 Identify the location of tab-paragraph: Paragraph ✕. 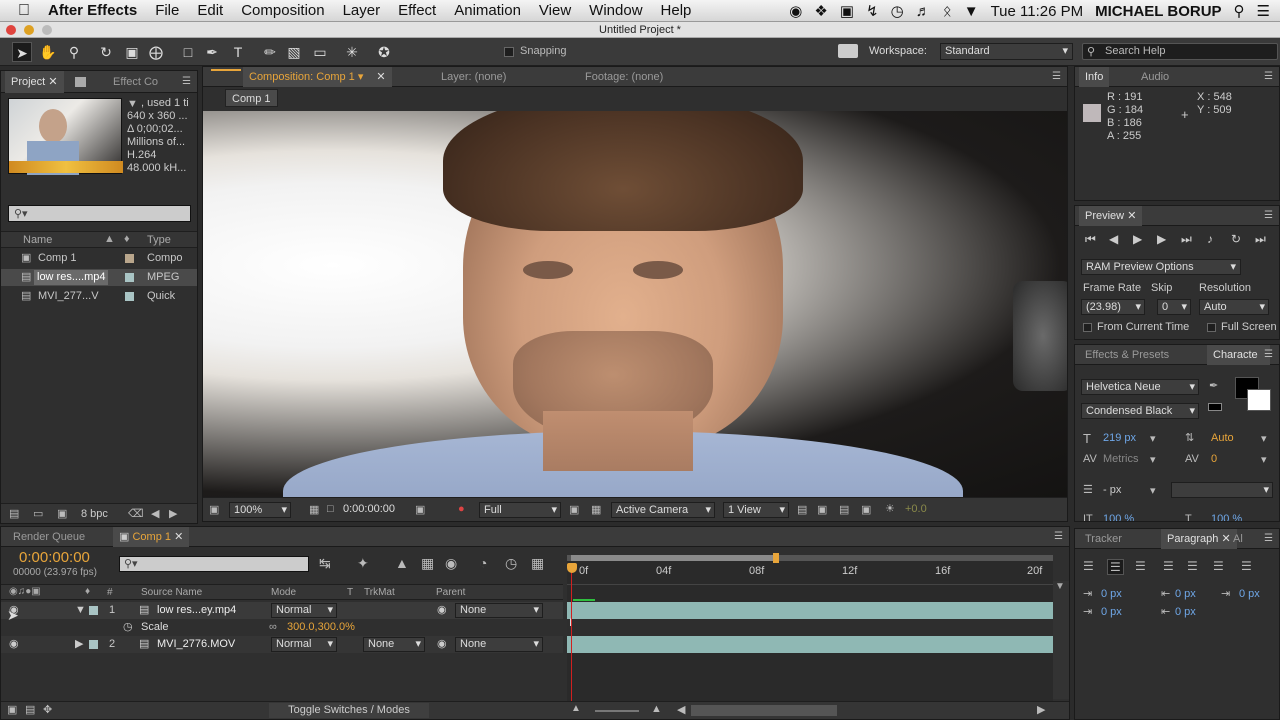
(1199, 539).